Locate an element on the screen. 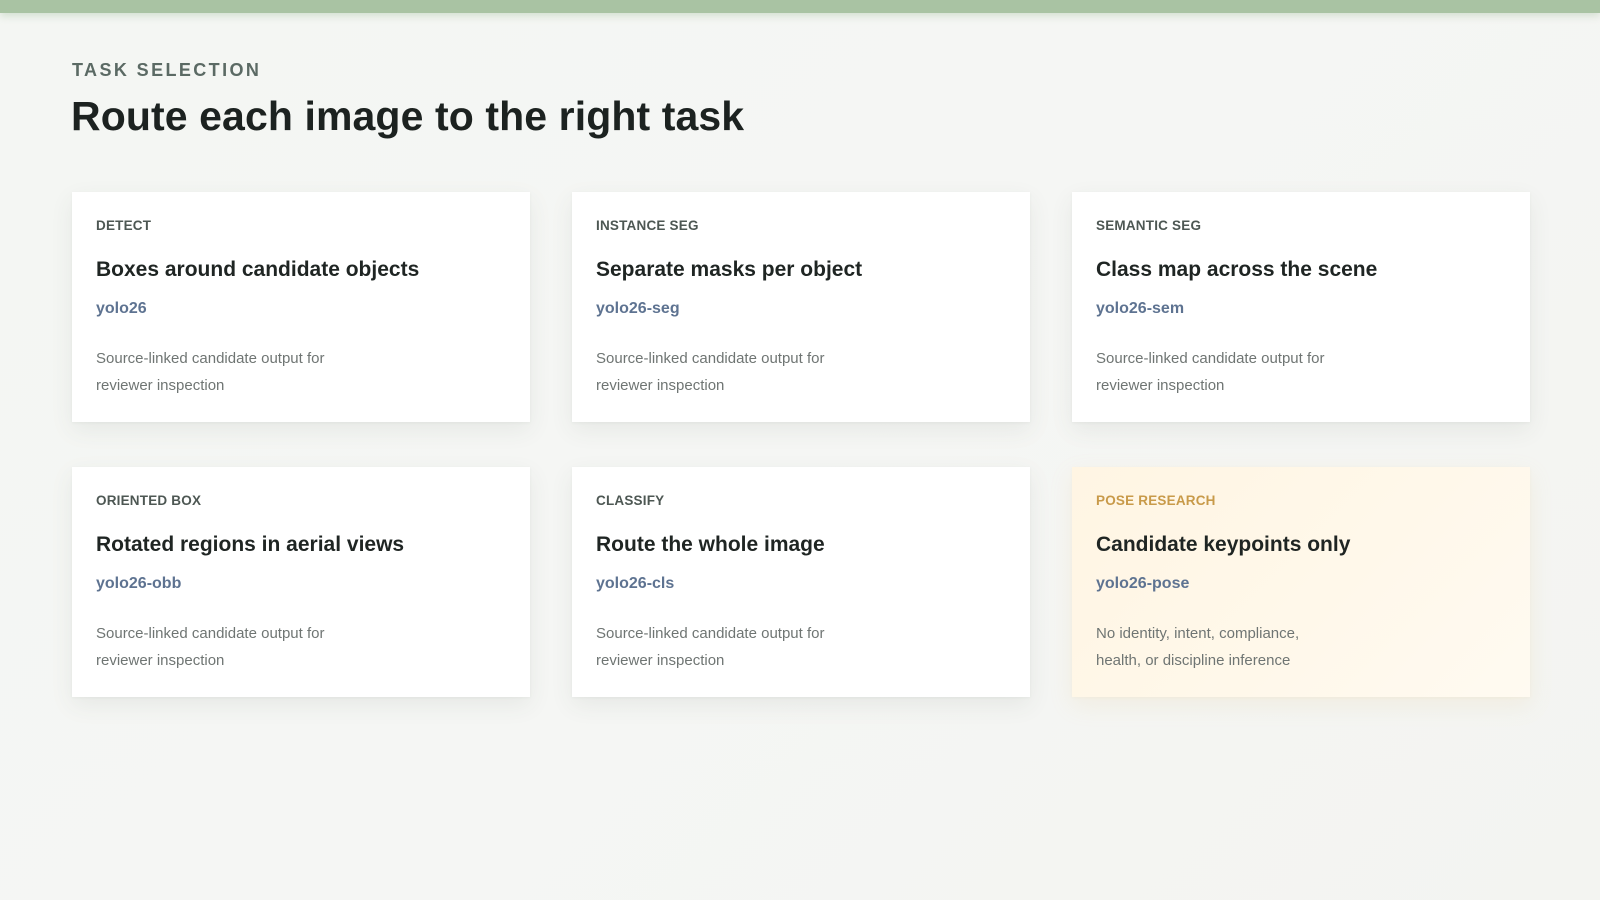 The width and height of the screenshot is (1600, 900). model-name: yolo26-pose is located at coordinates (1143, 583).